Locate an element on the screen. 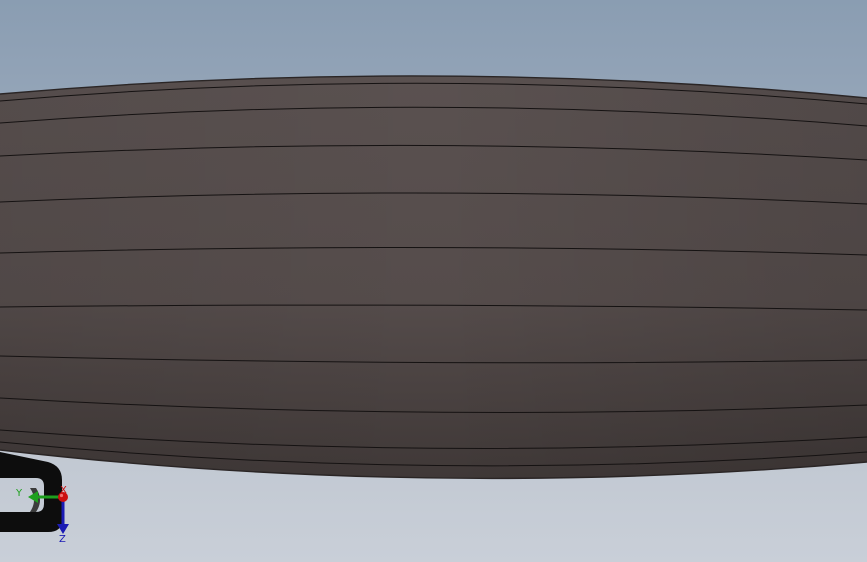  x-axis-label: X is located at coordinates (63, 490).